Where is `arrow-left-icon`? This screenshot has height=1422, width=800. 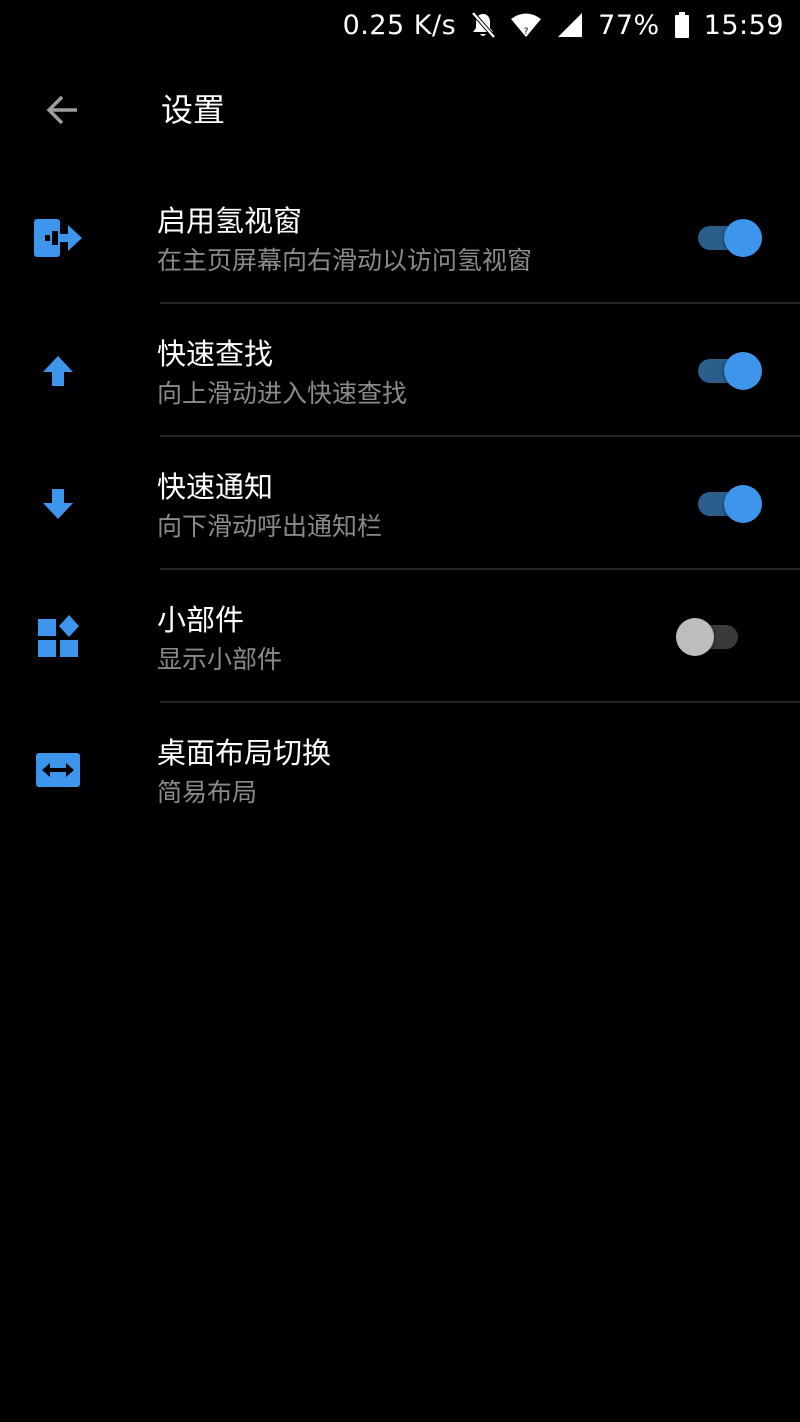 arrow-left-icon is located at coordinates (61, 110).